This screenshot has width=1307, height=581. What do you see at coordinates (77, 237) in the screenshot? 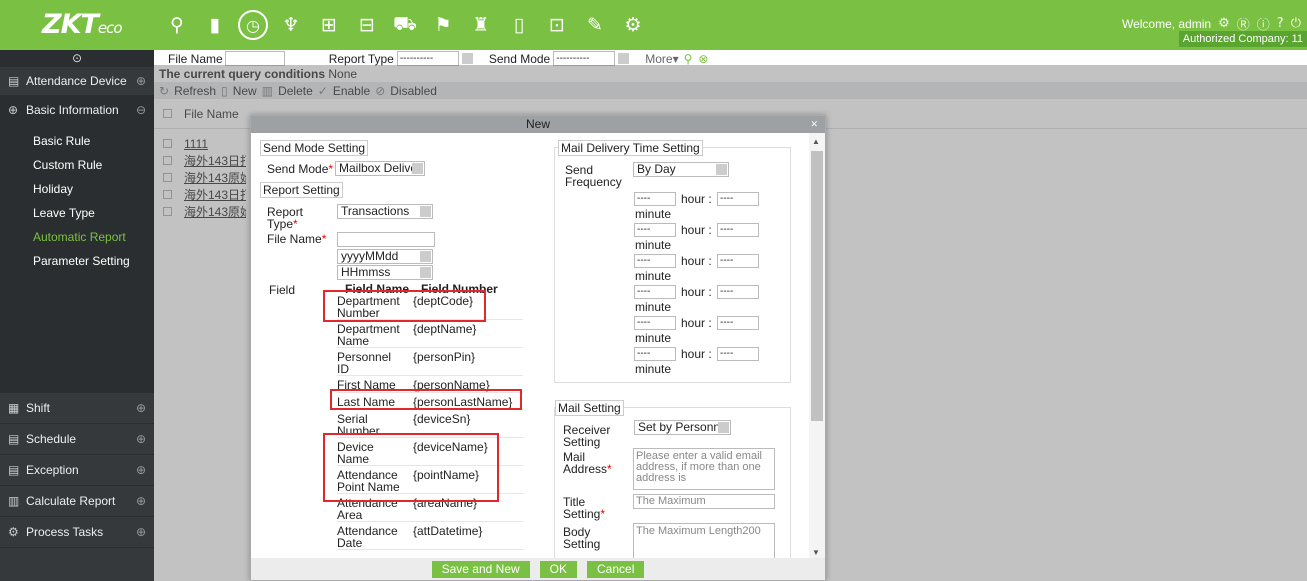
I see `sidebar-item-automatic-report: Automatic Report` at bounding box center [77, 237].